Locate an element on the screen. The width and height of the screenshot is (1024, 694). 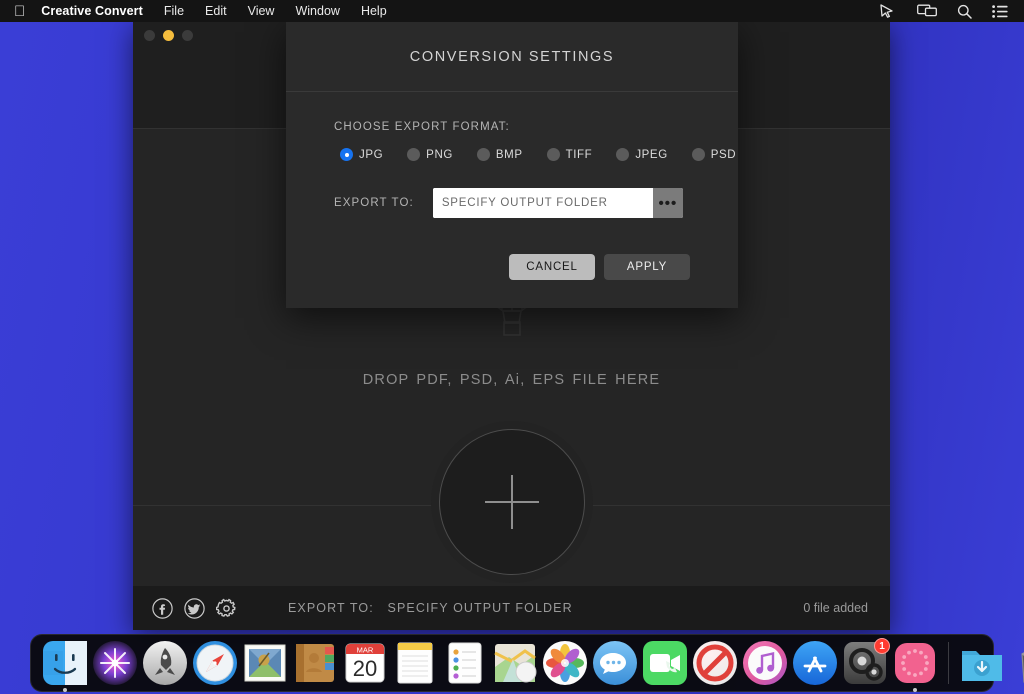
dialog-actions: CANCEL APPLY is located at coordinates (512, 267).